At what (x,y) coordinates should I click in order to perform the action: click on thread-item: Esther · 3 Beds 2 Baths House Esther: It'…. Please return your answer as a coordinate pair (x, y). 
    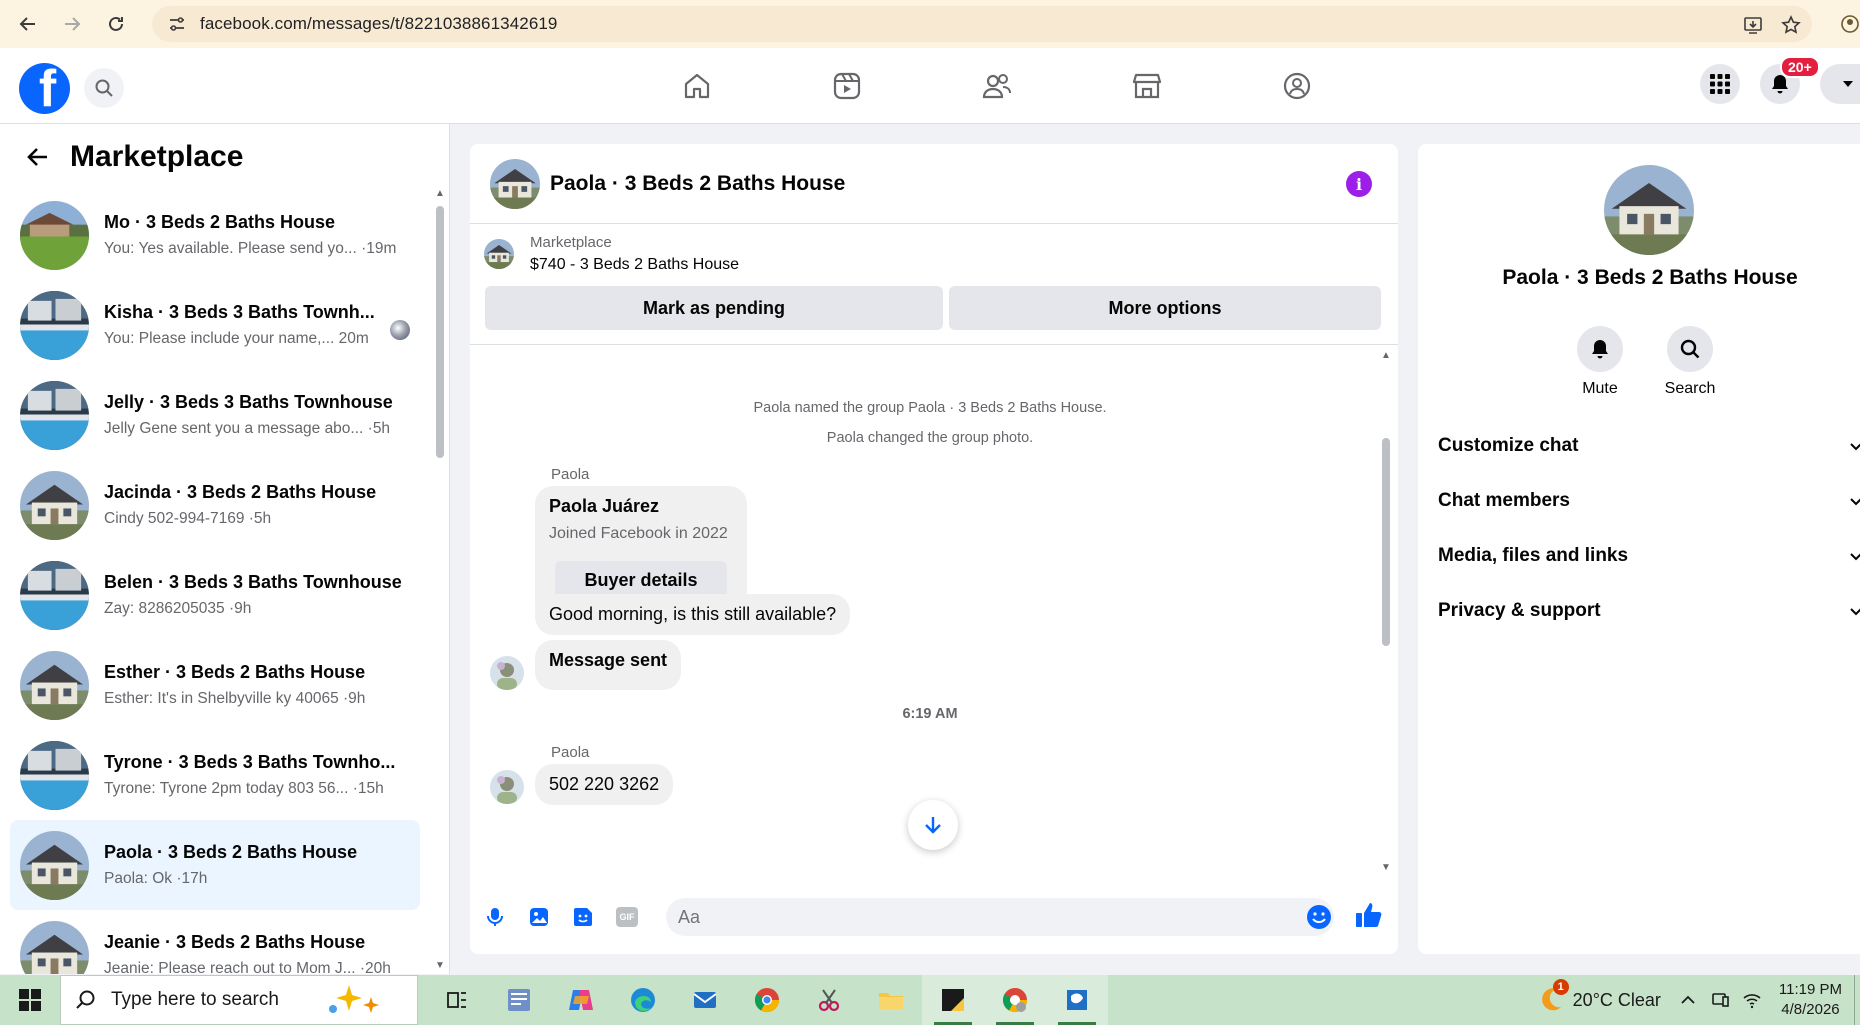
    Looking at the image, I should click on (215, 685).